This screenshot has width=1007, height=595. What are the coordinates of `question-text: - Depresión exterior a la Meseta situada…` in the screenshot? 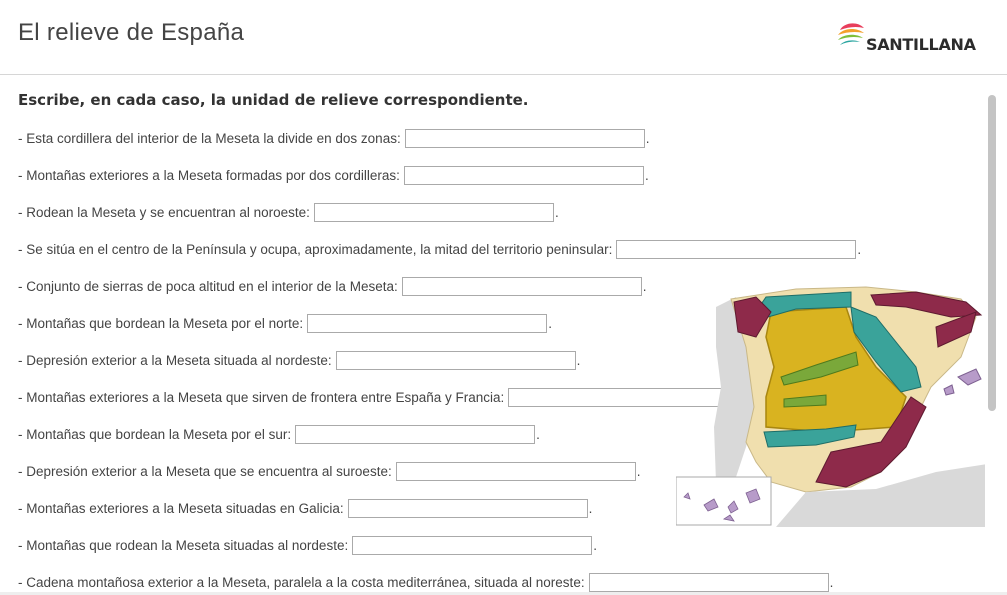 It's located at (175, 360).